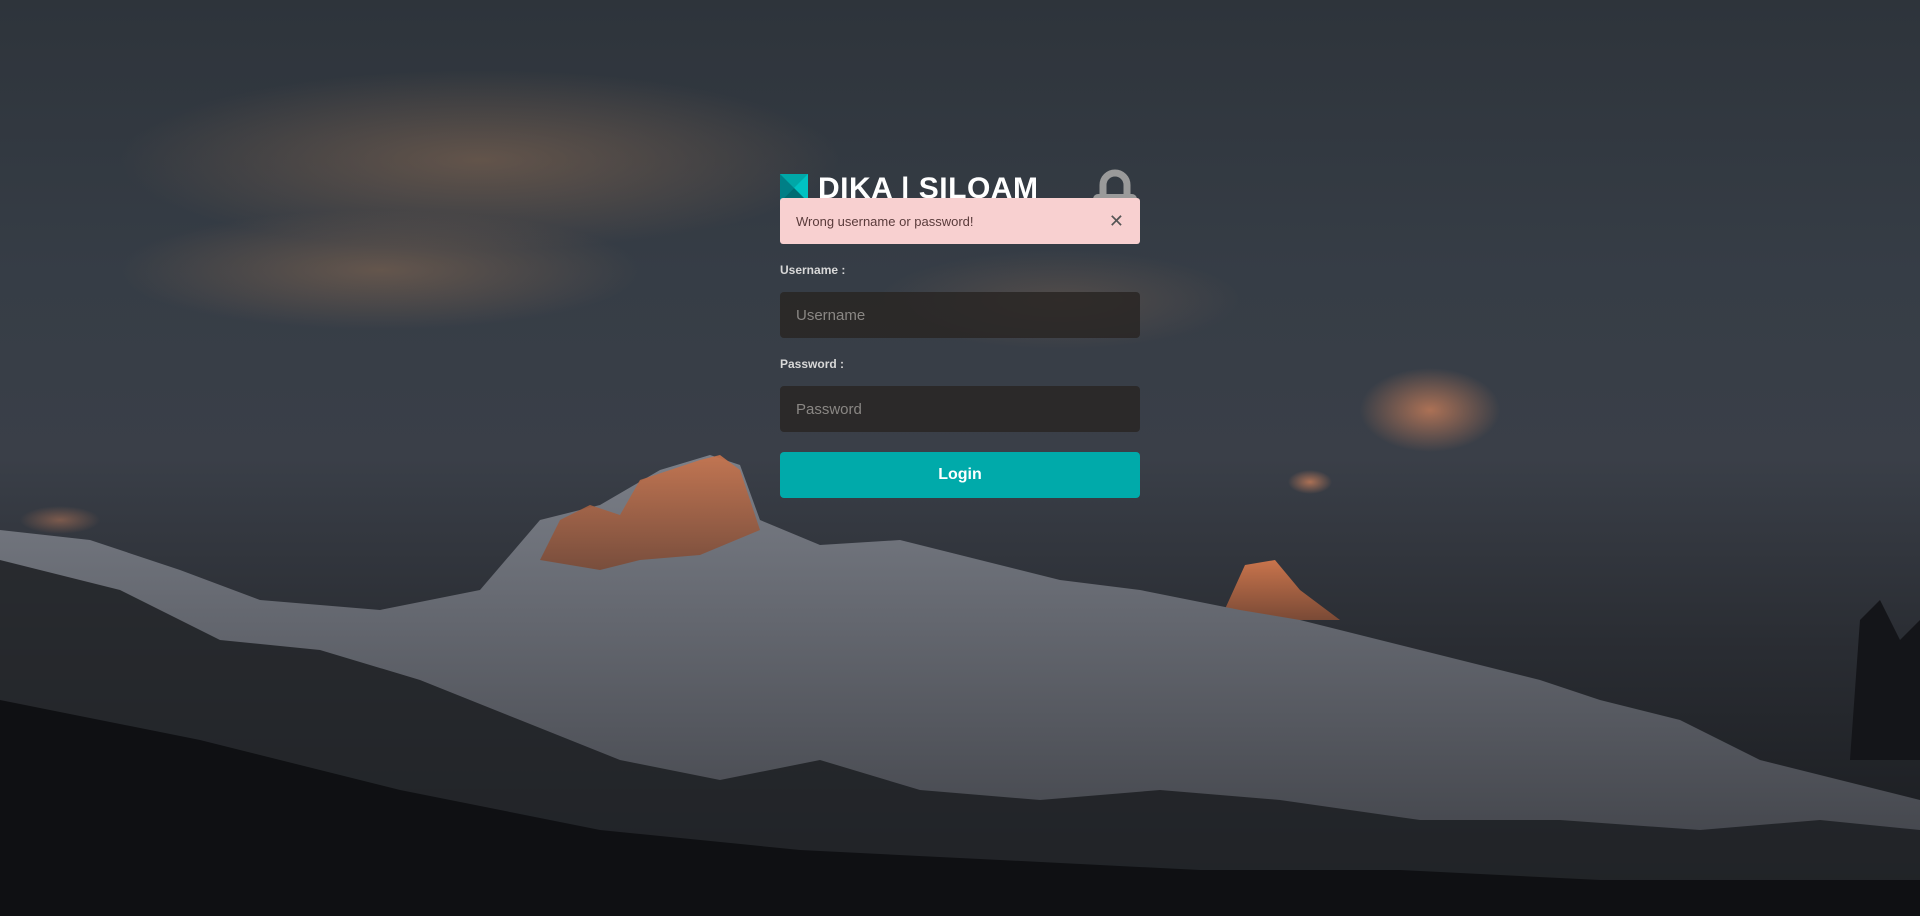 This screenshot has height=916, width=1920. Describe the element at coordinates (813, 270) in the screenshot. I see `username-label: Username :` at that location.